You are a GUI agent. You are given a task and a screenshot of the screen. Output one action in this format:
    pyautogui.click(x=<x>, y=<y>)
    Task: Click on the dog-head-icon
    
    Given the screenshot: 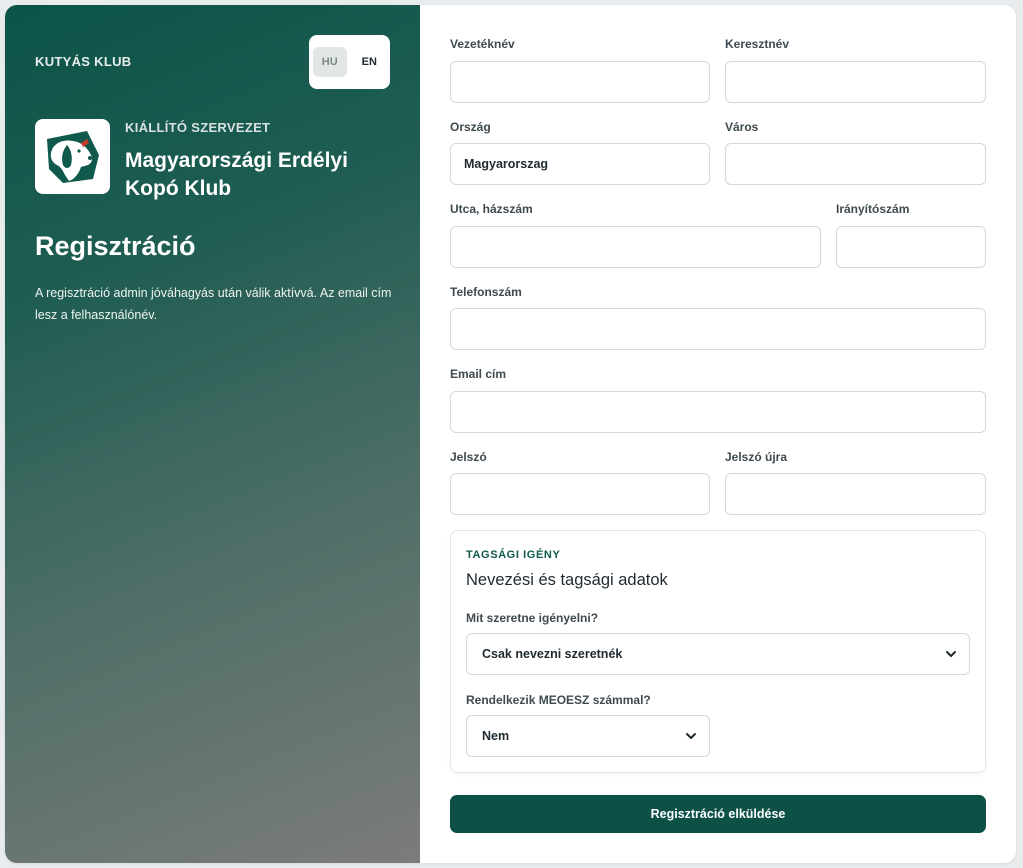 What is the action you would take?
    pyautogui.click(x=72, y=156)
    